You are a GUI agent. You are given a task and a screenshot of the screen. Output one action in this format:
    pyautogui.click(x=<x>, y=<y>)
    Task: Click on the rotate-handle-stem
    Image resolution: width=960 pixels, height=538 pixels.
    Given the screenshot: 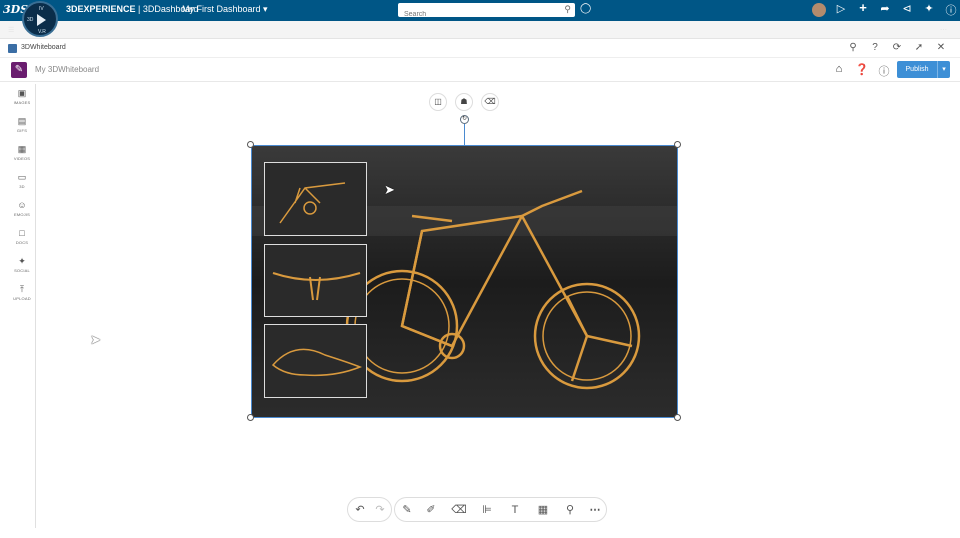 What is the action you would take?
    pyautogui.click(x=464, y=134)
    